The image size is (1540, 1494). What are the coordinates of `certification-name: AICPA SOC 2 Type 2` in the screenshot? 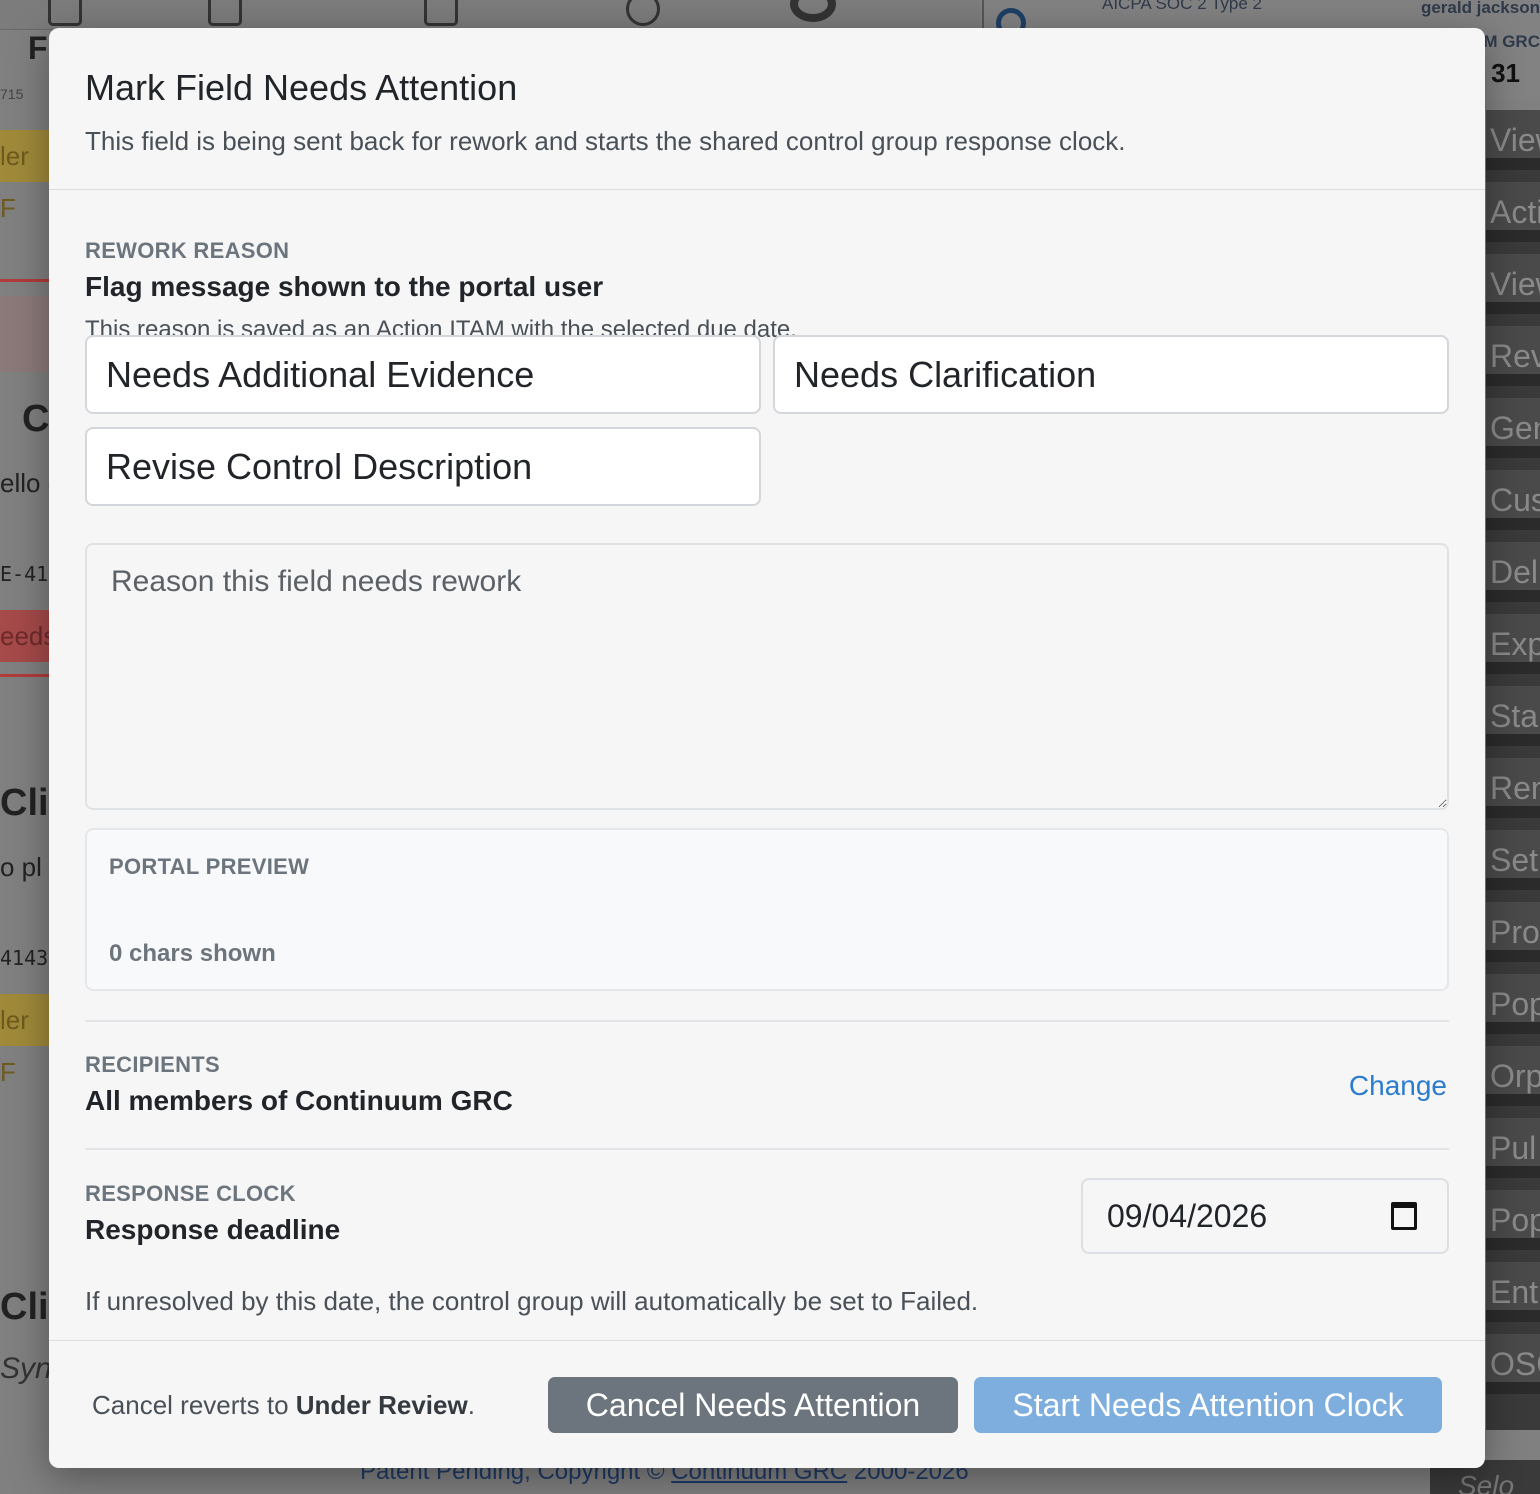 It's located at (1182, 6).